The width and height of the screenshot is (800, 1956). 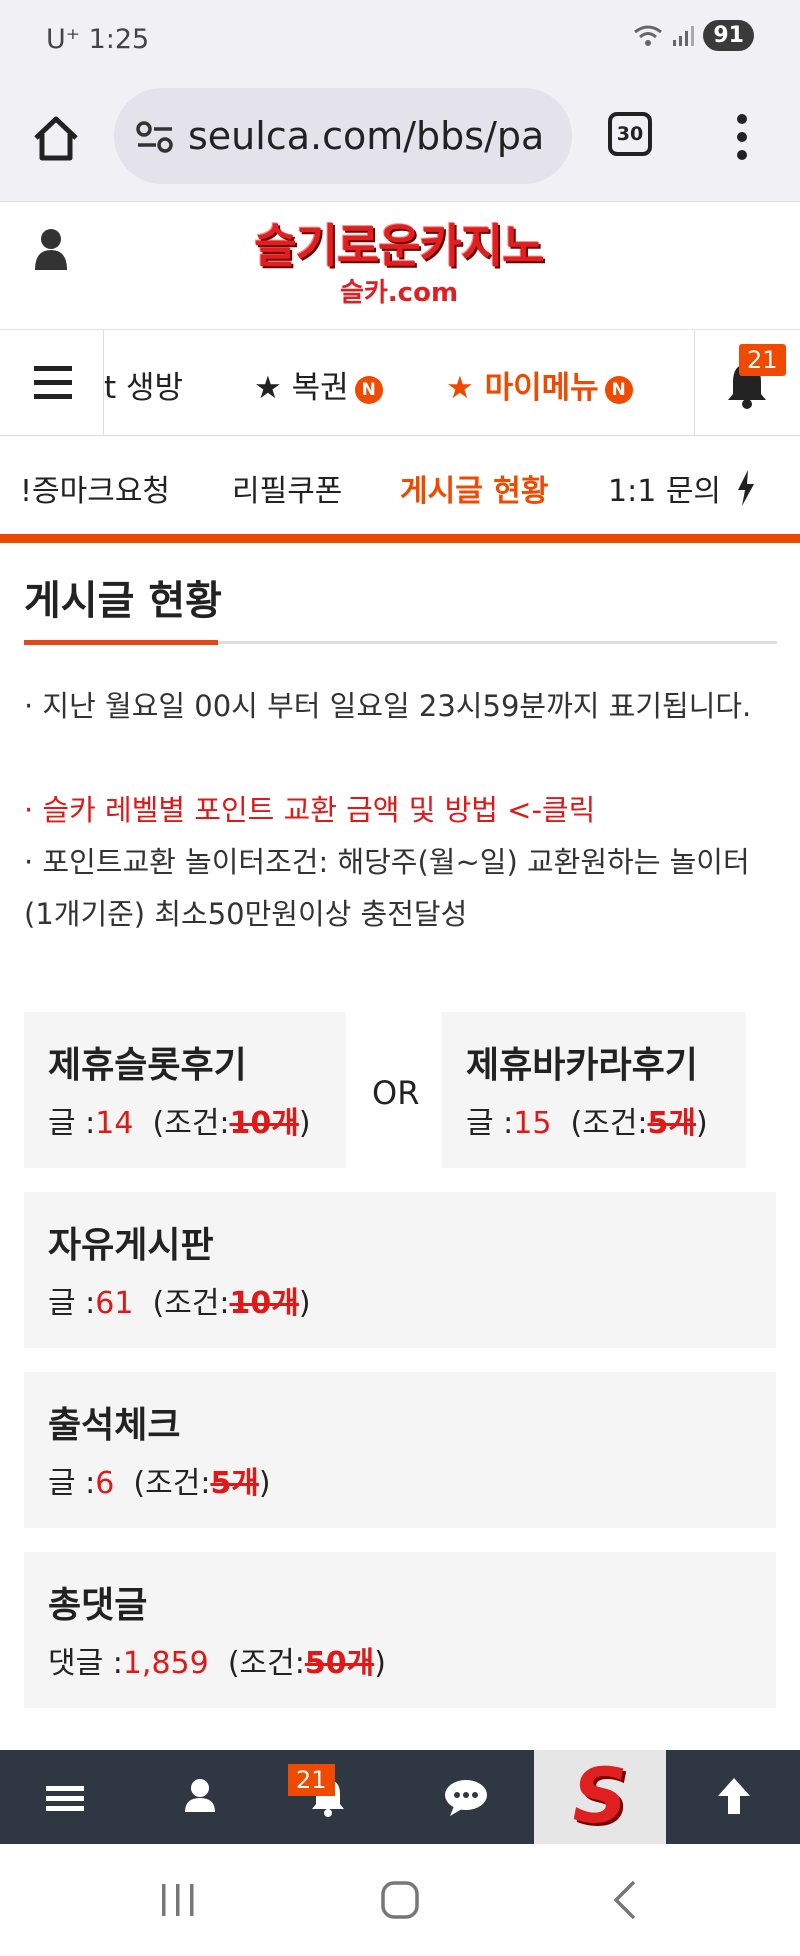 What do you see at coordinates (98, 1605) in the screenshot?
I see `card-title: 총댓글` at bounding box center [98, 1605].